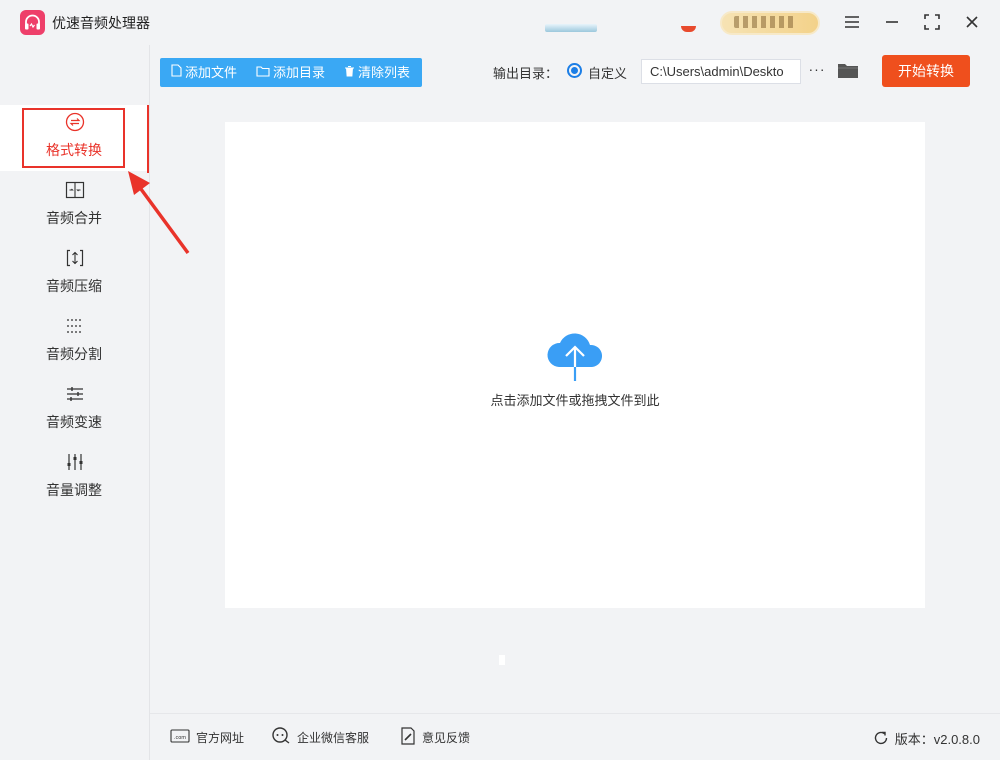 The height and width of the screenshot is (760, 1000). What do you see at coordinates (446, 738) in the screenshot?
I see `feedback-label: 意见反馈` at bounding box center [446, 738].